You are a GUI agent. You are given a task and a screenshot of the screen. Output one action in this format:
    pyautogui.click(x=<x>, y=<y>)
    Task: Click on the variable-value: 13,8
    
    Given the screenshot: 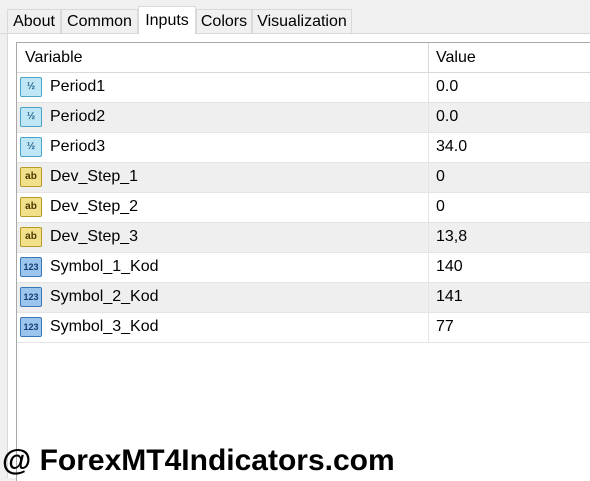 What is the action you would take?
    pyautogui.click(x=451, y=237)
    